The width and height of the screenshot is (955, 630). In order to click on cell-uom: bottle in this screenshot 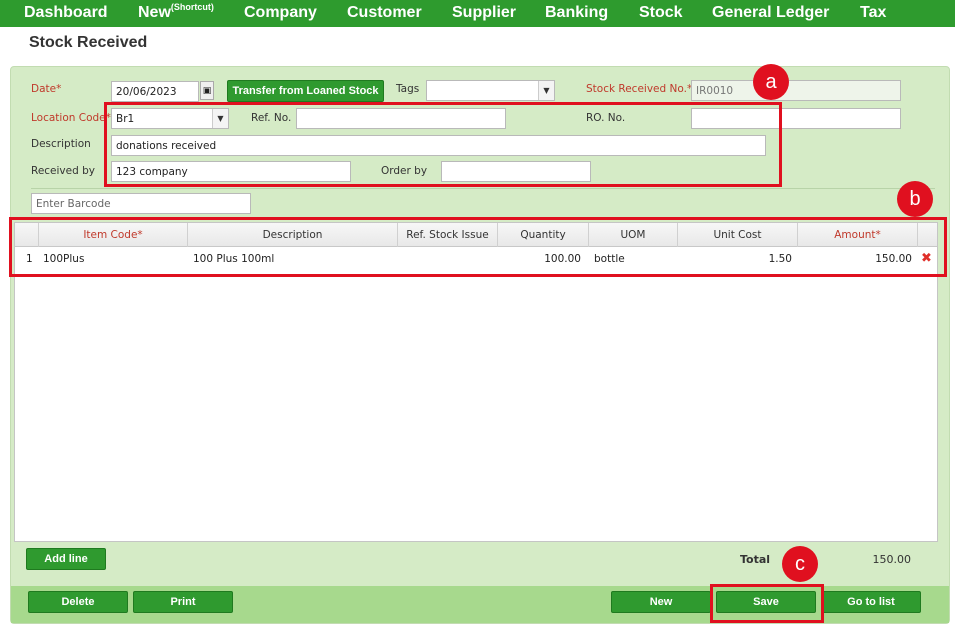, I will do `click(609, 259)`.